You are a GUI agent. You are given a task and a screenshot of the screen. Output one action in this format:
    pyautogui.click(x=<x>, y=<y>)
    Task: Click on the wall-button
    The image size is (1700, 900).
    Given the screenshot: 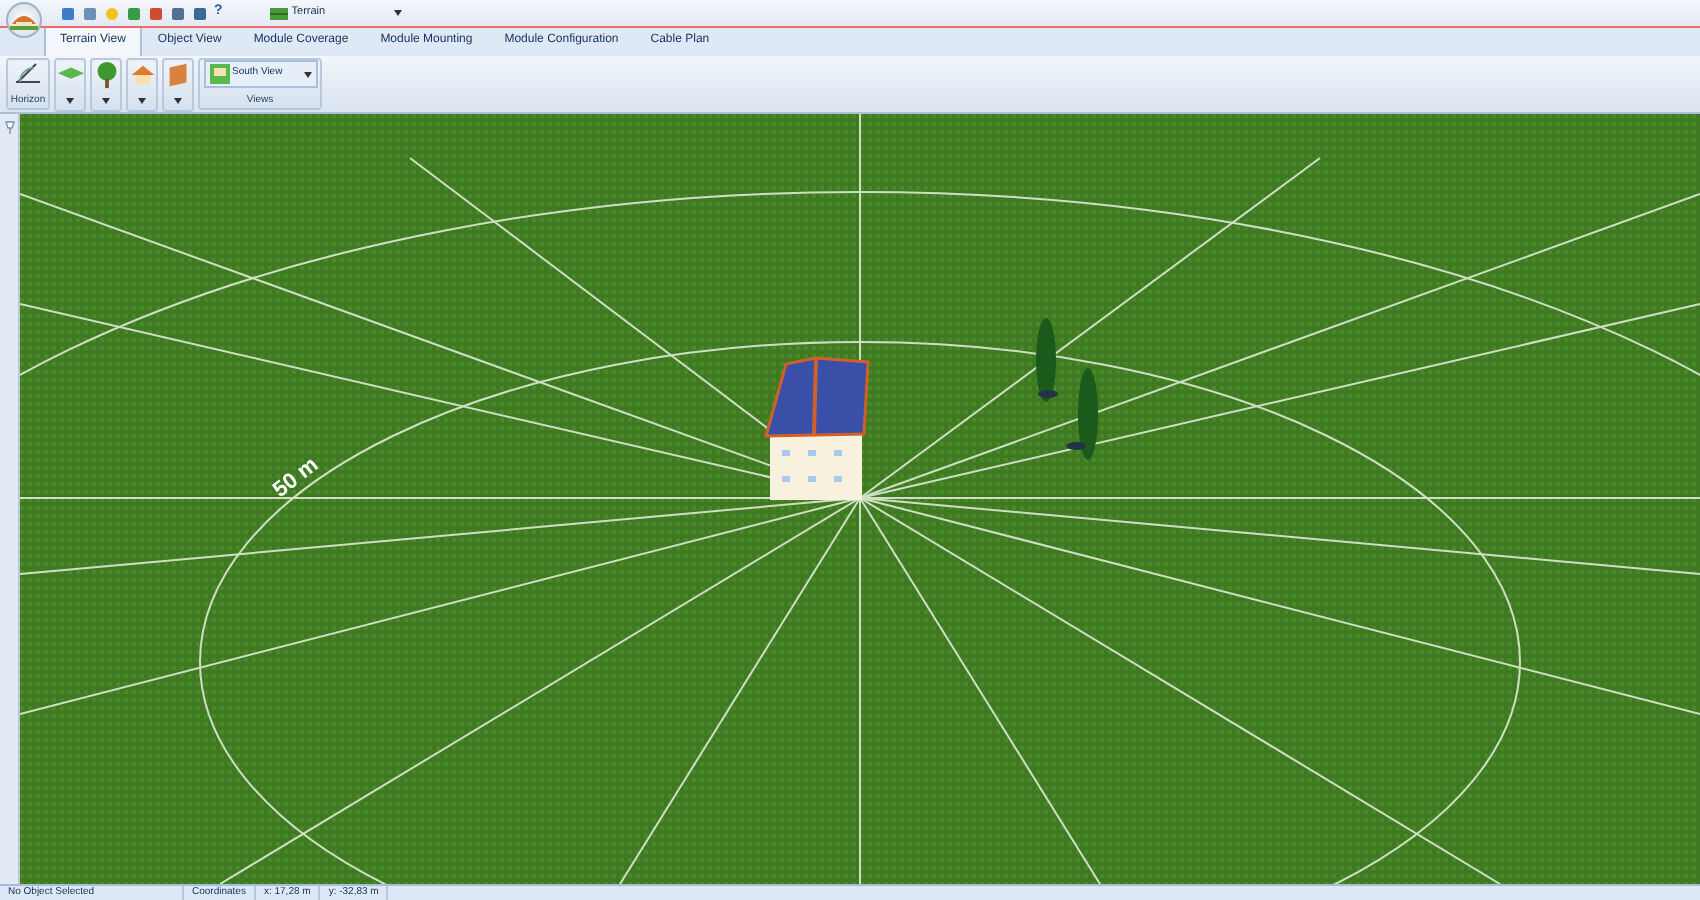 What is the action you would take?
    pyautogui.click(x=178, y=85)
    